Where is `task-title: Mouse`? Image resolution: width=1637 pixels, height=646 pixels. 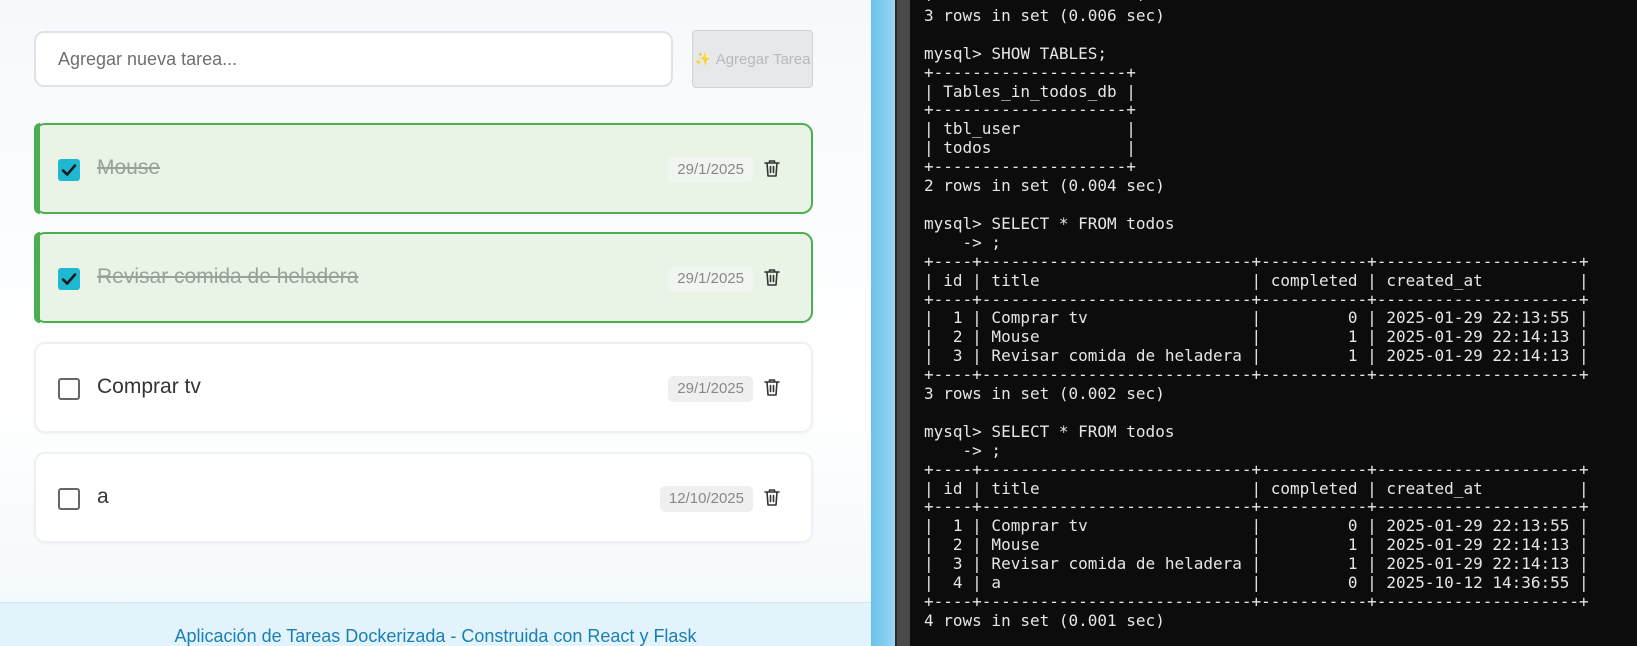 task-title: Mouse is located at coordinates (129, 167).